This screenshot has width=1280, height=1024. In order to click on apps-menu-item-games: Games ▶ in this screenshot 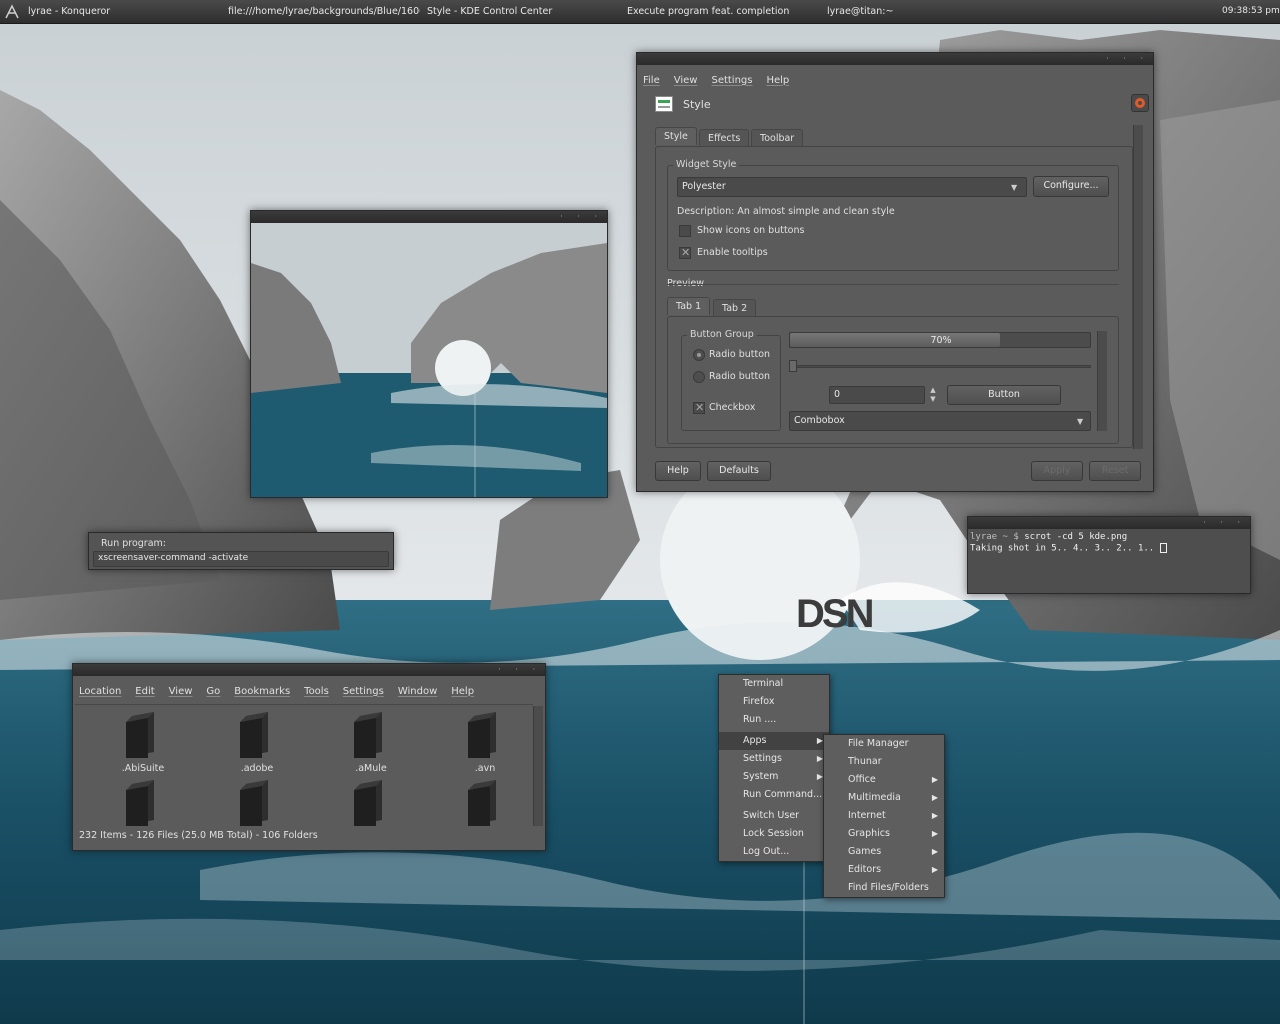, I will do `click(884, 852)`.